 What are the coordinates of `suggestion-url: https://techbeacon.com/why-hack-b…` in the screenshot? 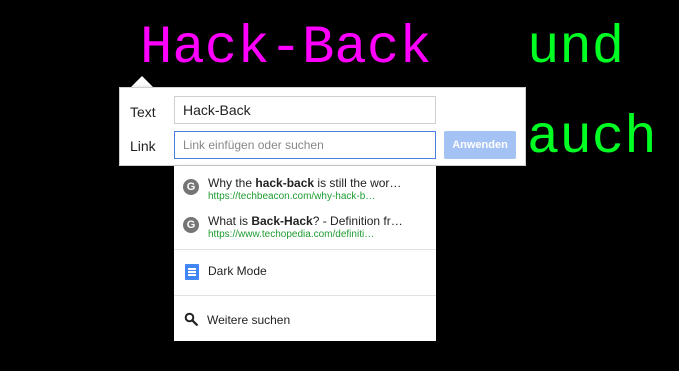 It's located at (292, 196).